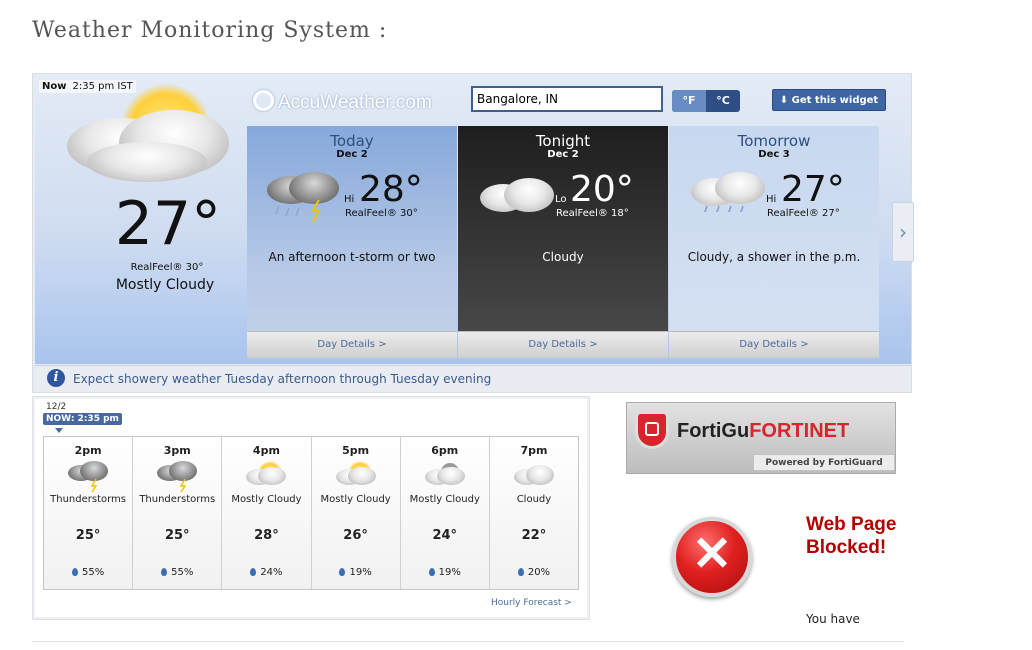 The width and height of the screenshot is (1032, 650). What do you see at coordinates (56, 407) in the screenshot?
I see `hourly-date: 12/2` at bounding box center [56, 407].